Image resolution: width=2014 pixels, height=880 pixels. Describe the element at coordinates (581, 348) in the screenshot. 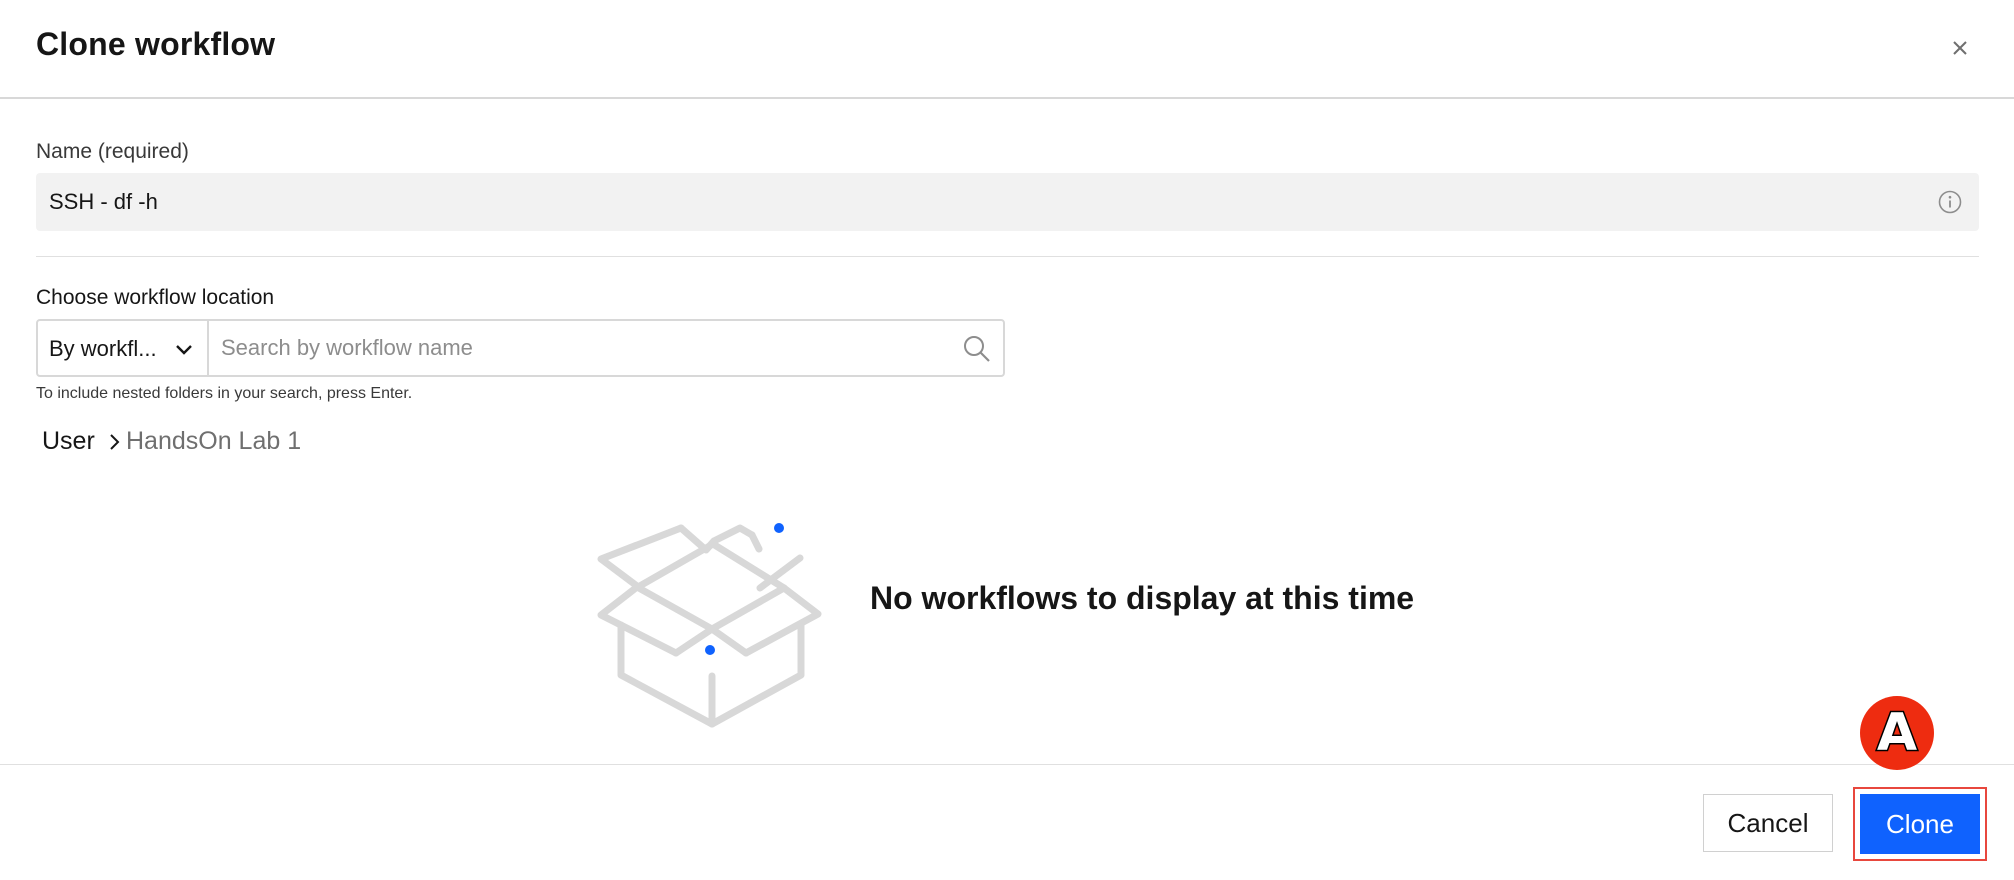

I see `workflow-search-input` at that location.